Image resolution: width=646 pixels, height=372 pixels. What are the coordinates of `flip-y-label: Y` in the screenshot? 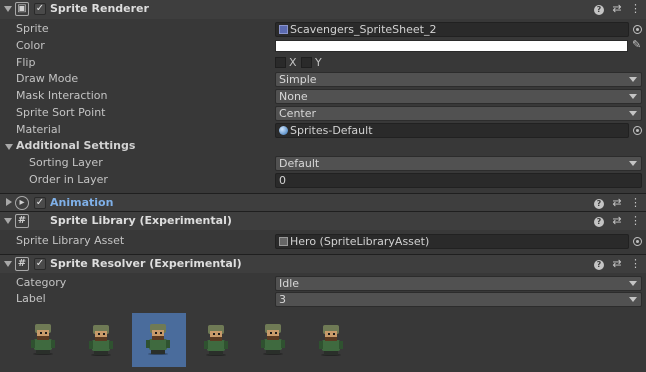 It's located at (318, 62).